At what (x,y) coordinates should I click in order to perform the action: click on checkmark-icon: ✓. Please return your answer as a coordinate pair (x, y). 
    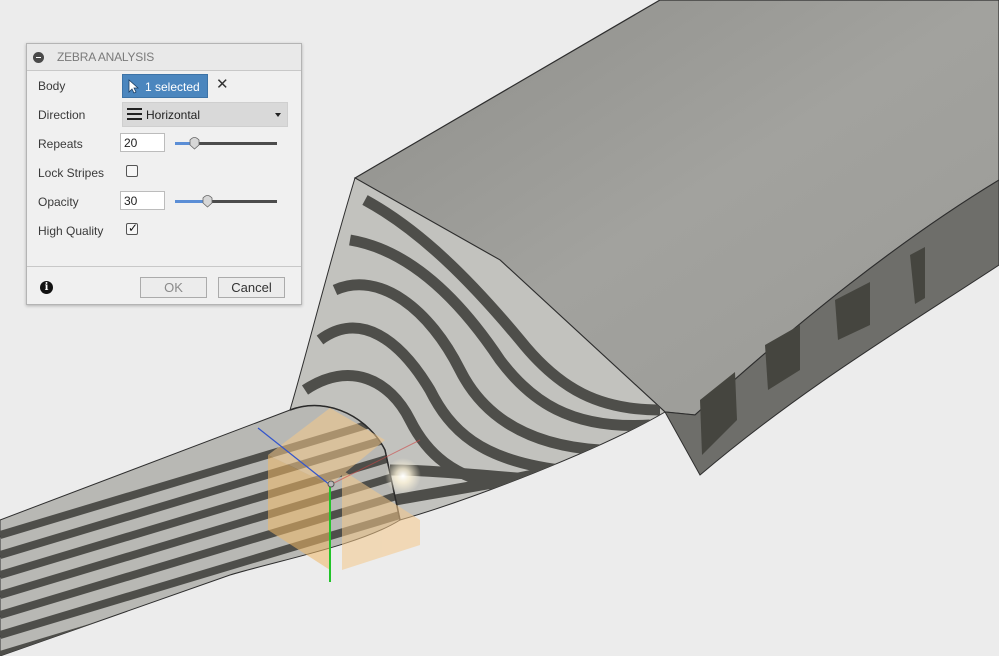
    Looking at the image, I should click on (133, 228).